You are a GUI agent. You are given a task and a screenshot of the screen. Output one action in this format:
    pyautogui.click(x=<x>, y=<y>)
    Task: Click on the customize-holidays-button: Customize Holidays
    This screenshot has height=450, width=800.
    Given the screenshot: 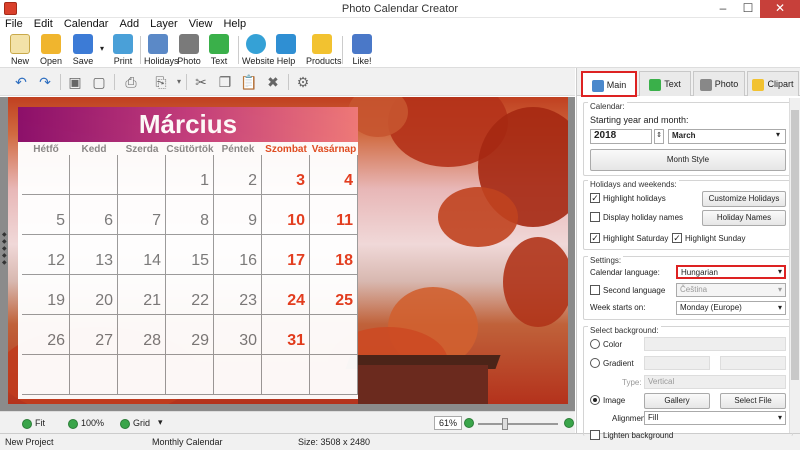 What is the action you would take?
    pyautogui.click(x=744, y=199)
    